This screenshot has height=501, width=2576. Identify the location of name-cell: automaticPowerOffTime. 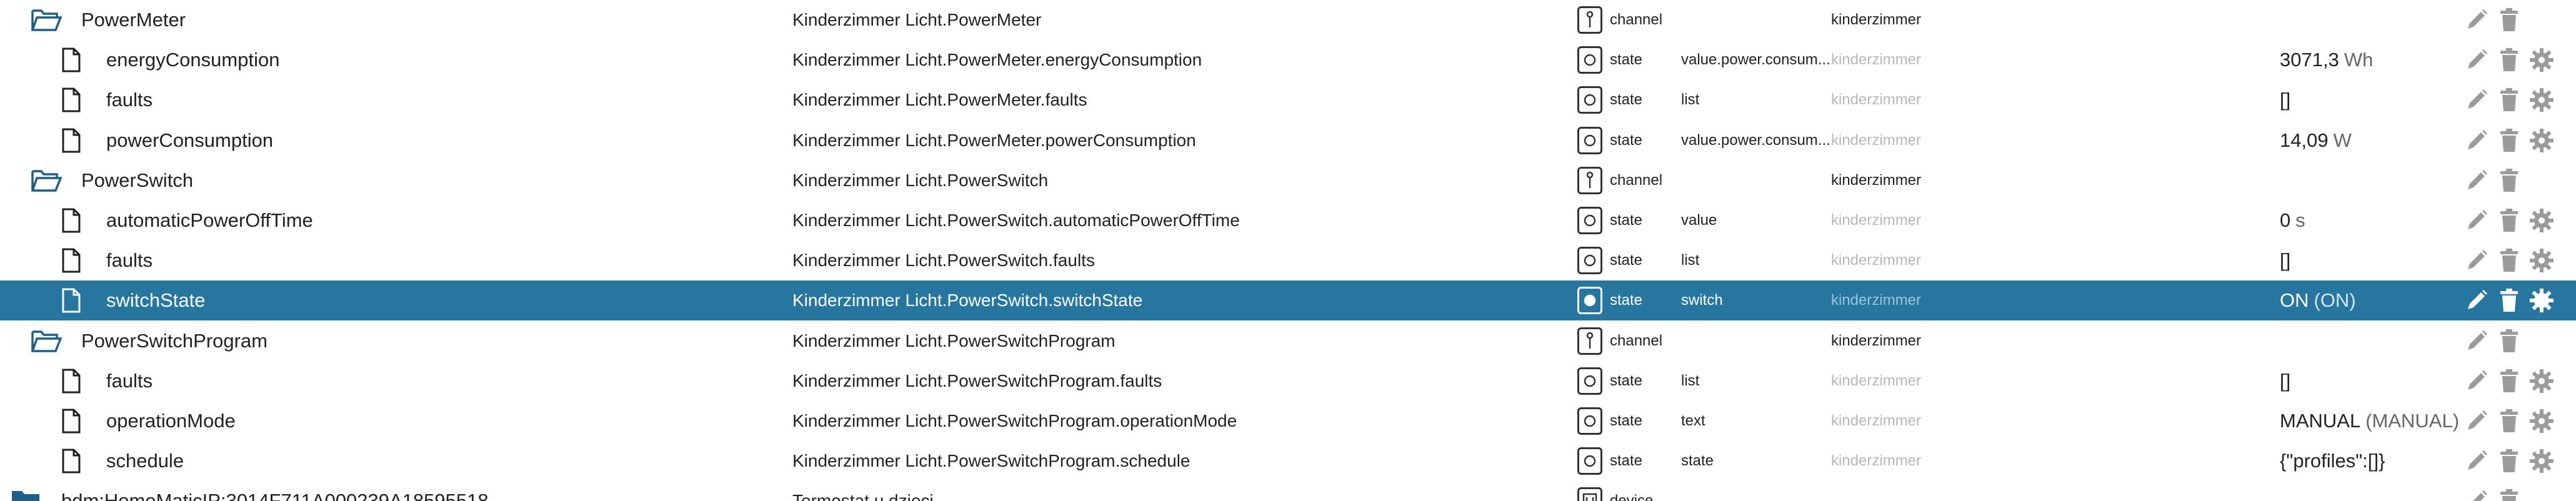
(375, 221).